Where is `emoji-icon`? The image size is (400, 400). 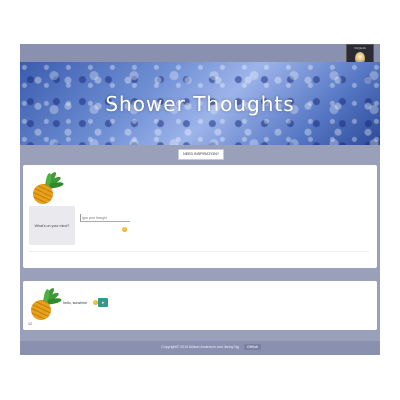 emoji-icon is located at coordinates (124, 229).